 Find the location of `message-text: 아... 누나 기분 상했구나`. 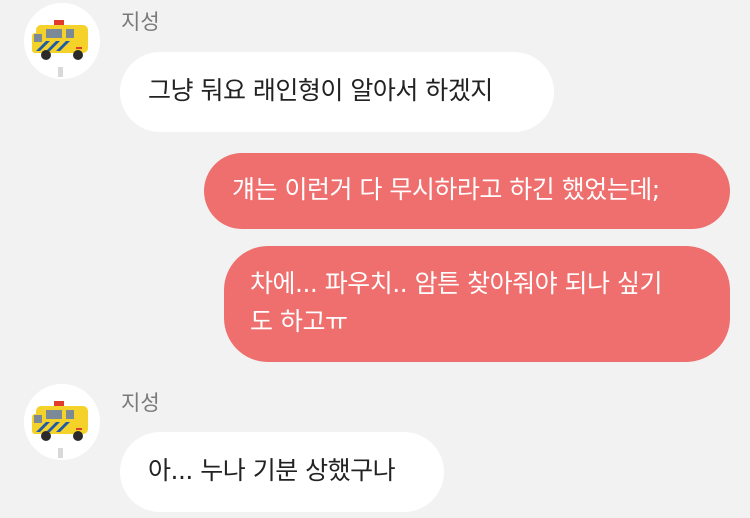

message-text: 아... 누나 기분 상했구나 is located at coordinates (272, 470).